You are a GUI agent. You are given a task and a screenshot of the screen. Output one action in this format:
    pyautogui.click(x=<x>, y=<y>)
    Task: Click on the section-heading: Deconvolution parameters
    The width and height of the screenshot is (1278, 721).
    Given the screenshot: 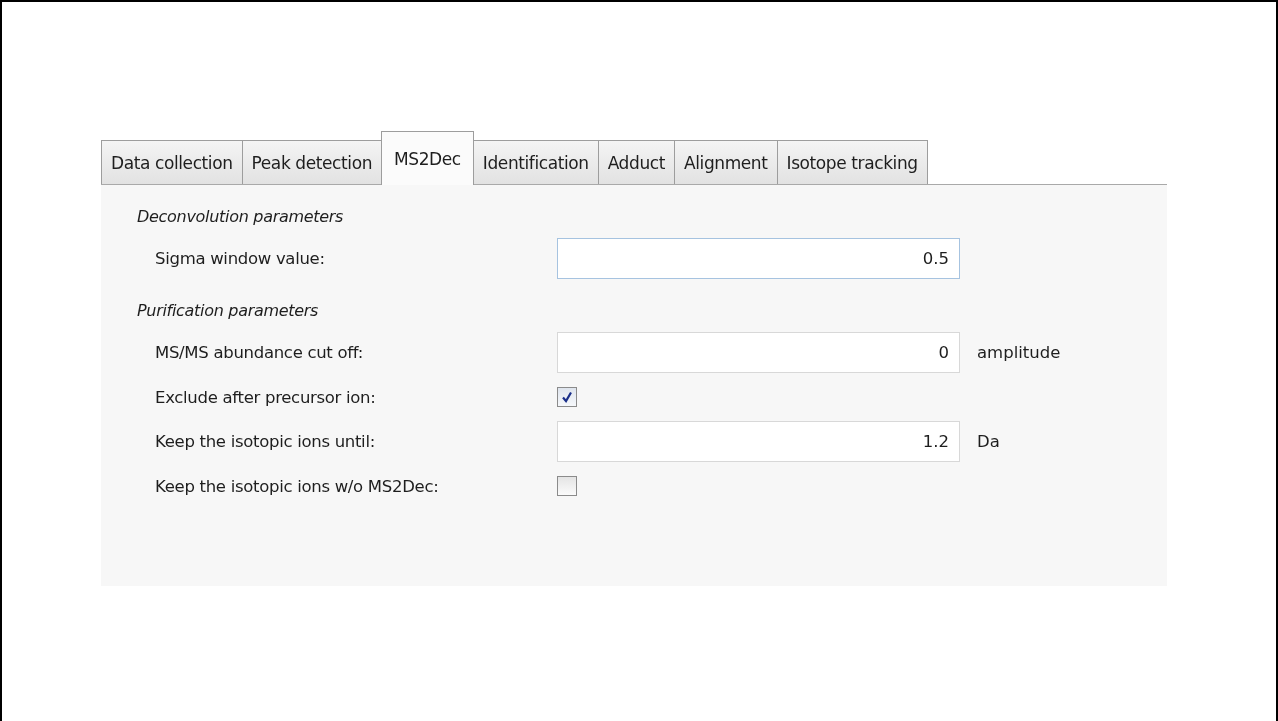 What is the action you would take?
    pyautogui.click(x=240, y=216)
    